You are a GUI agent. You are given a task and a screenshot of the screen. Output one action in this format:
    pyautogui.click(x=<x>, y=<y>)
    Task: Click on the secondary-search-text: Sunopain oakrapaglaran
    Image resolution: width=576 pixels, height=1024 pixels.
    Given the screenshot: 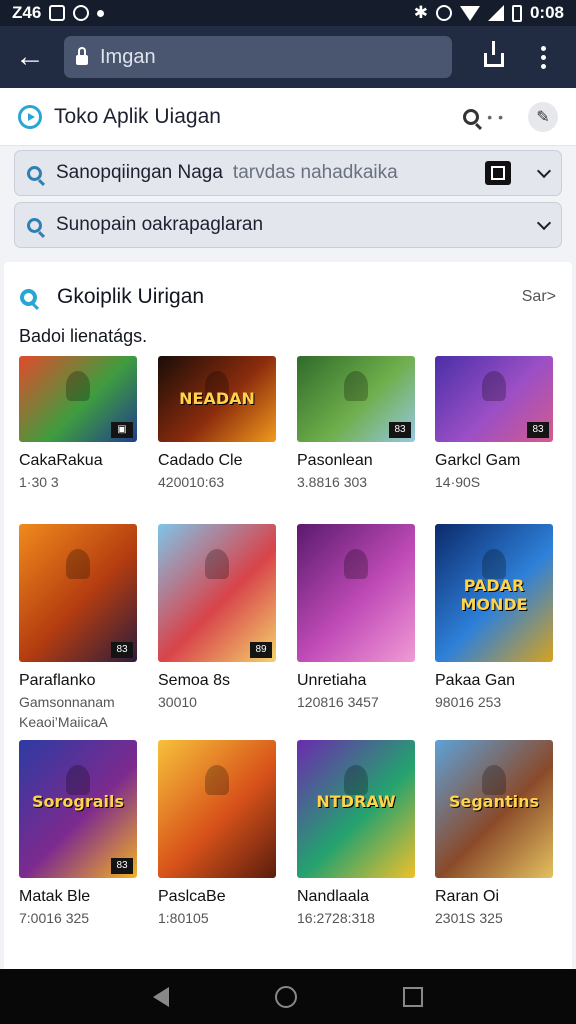 What is the action you would take?
    pyautogui.click(x=160, y=224)
    